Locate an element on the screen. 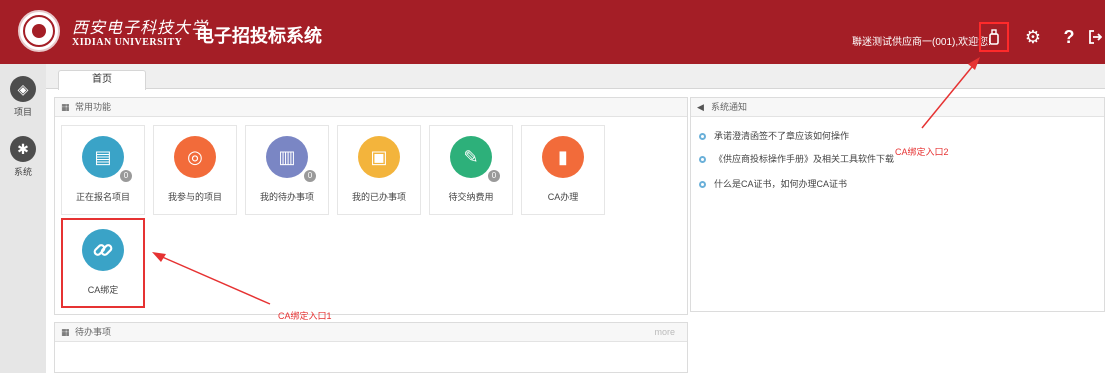 This screenshot has width=1105, height=373. target-icon: ◎ is located at coordinates (195, 157).